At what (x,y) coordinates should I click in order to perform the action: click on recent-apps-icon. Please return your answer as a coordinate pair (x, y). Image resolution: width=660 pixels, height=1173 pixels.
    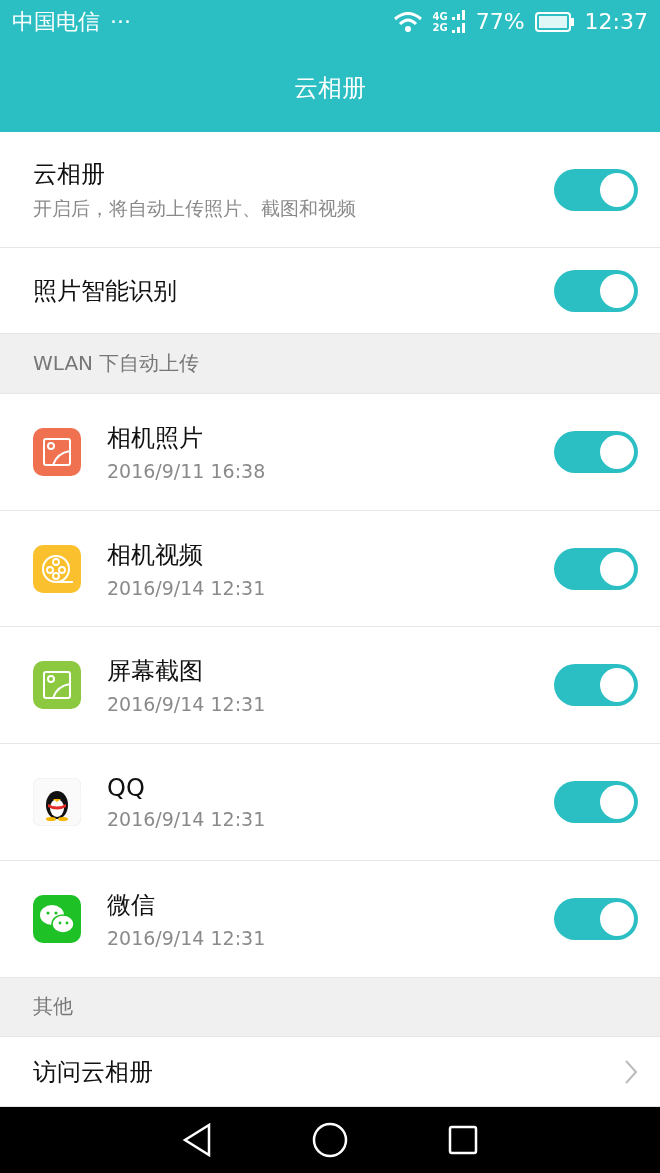
    Looking at the image, I should click on (463, 1140).